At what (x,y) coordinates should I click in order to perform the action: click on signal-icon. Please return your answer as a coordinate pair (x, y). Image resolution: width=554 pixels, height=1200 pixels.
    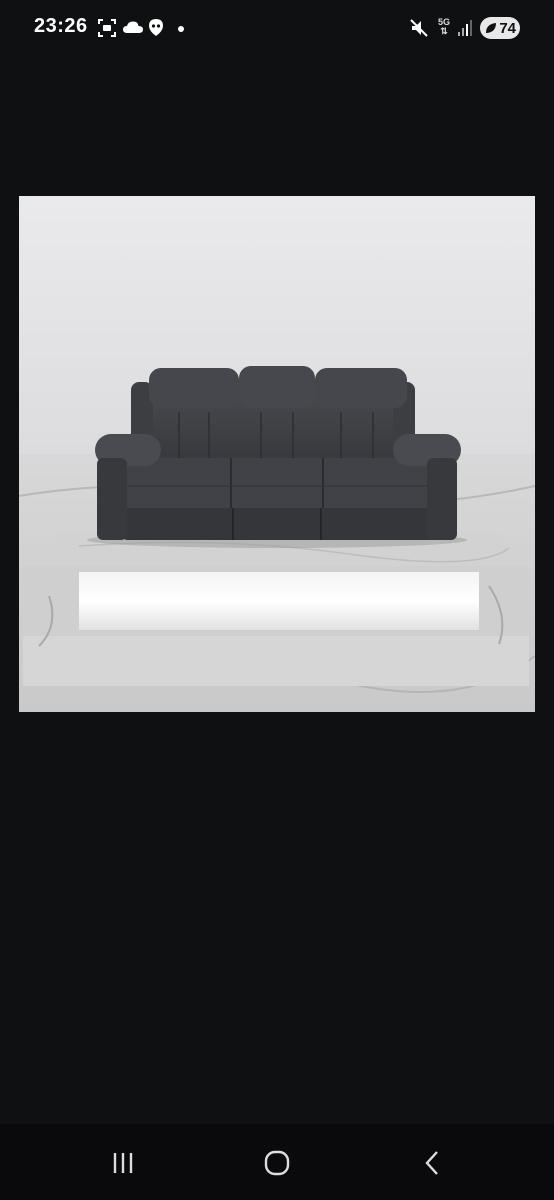
    Looking at the image, I should click on (465, 28).